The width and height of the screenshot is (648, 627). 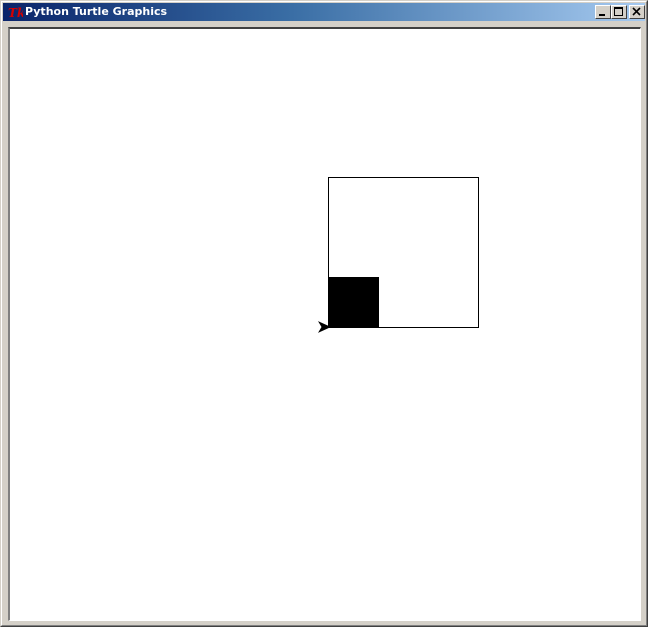 What do you see at coordinates (602, 15) in the screenshot?
I see `minimize-icon` at bounding box center [602, 15].